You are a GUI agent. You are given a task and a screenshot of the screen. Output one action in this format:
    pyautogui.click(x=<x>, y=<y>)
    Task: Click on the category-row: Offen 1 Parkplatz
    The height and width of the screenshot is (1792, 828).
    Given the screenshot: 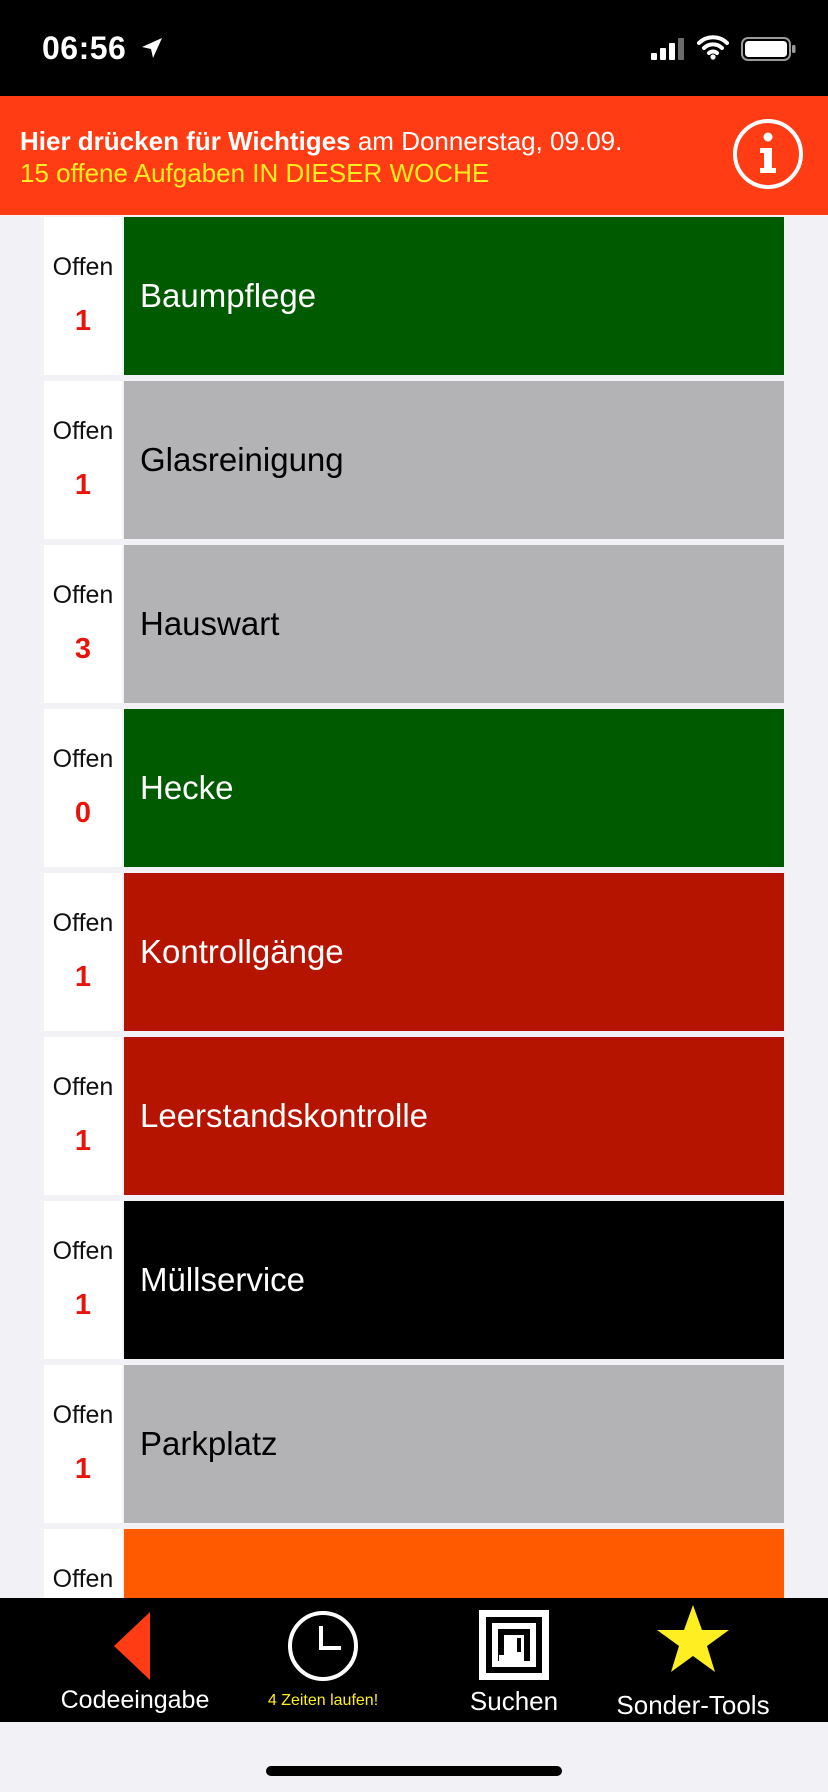 What is the action you would take?
    pyautogui.click(x=414, y=1443)
    